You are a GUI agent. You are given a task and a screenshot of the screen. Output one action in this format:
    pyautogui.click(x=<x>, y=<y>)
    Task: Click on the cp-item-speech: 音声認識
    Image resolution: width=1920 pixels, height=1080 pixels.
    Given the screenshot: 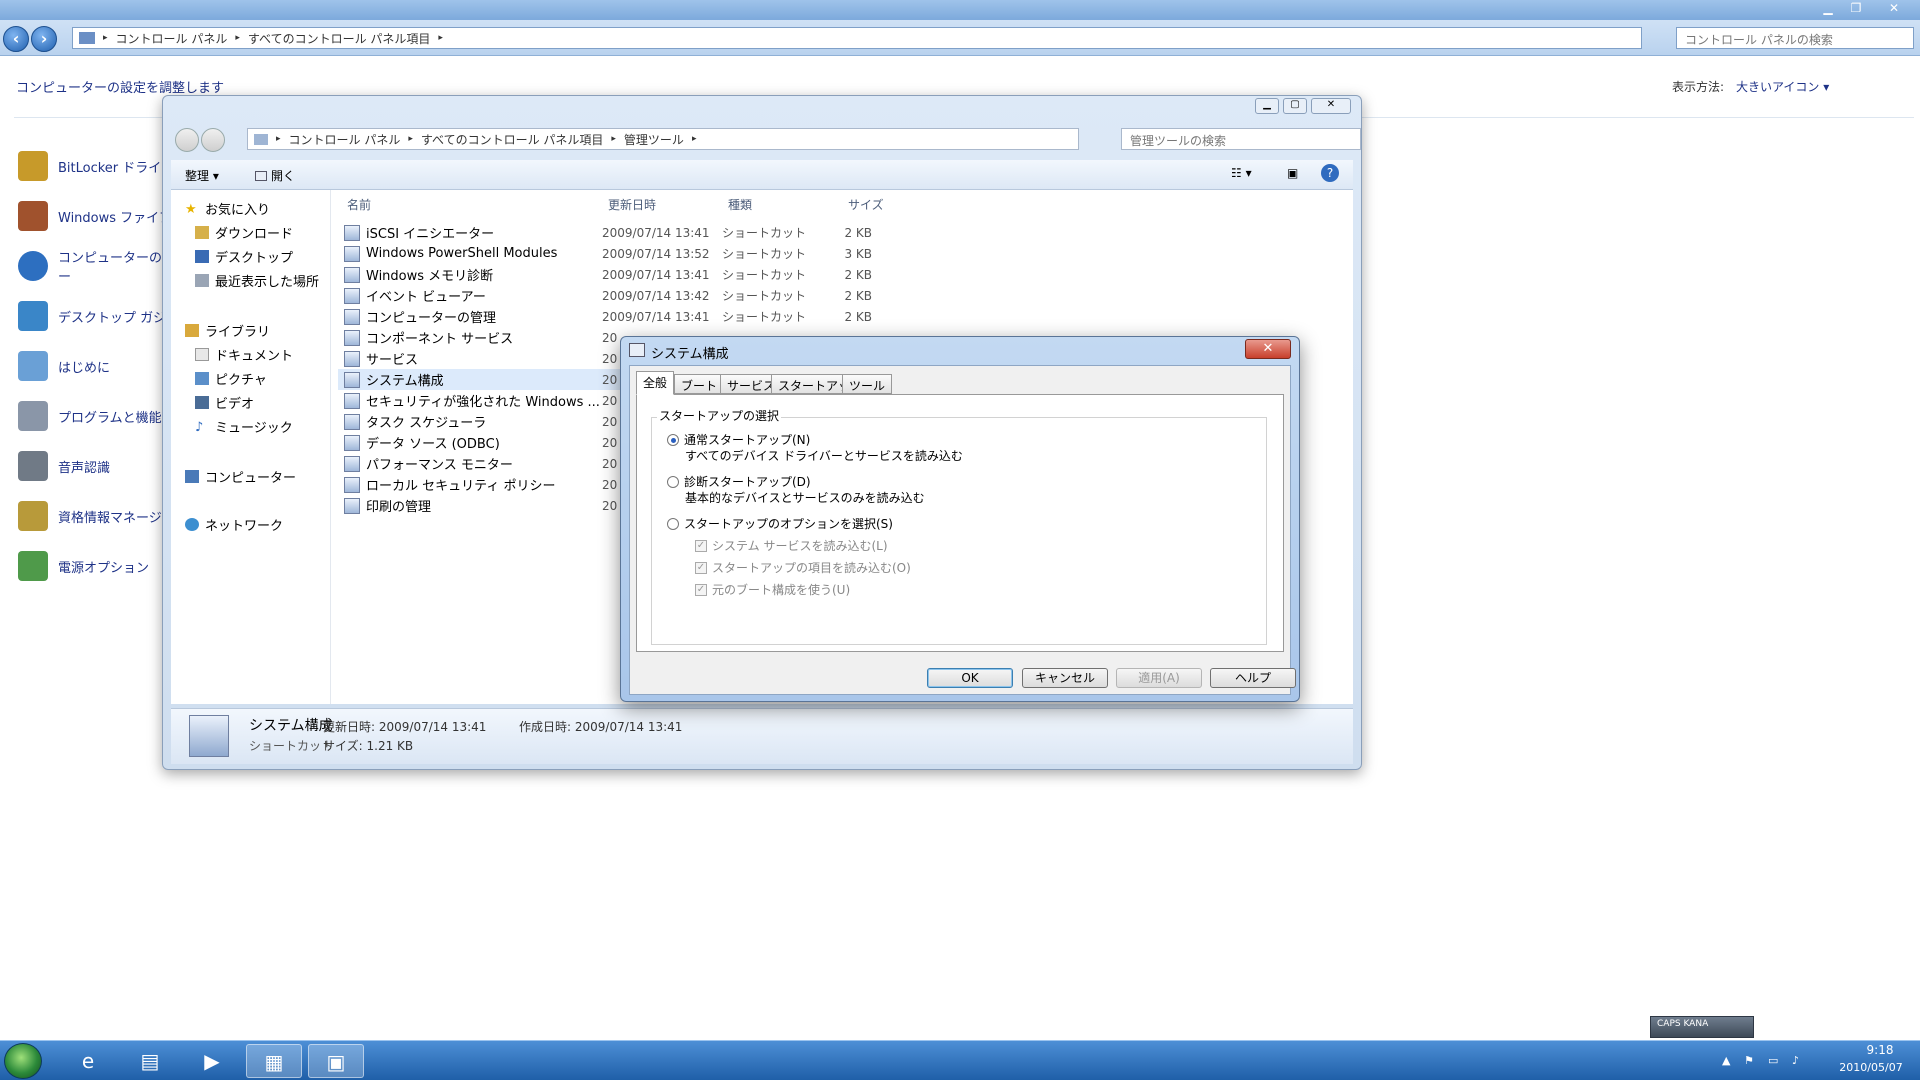 What is the action you would take?
    pyautogui.click(x=64, y=466)
    